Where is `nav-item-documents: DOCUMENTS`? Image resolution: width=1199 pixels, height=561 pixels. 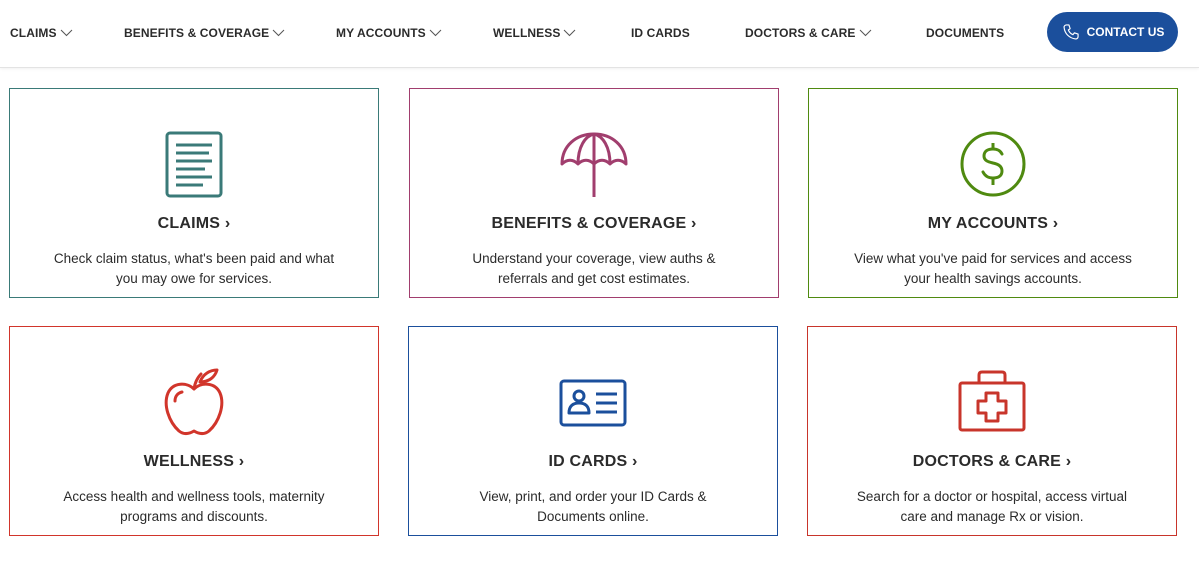 nav-item-documents: DOCUMENTS is located at coordinates (965, 33).